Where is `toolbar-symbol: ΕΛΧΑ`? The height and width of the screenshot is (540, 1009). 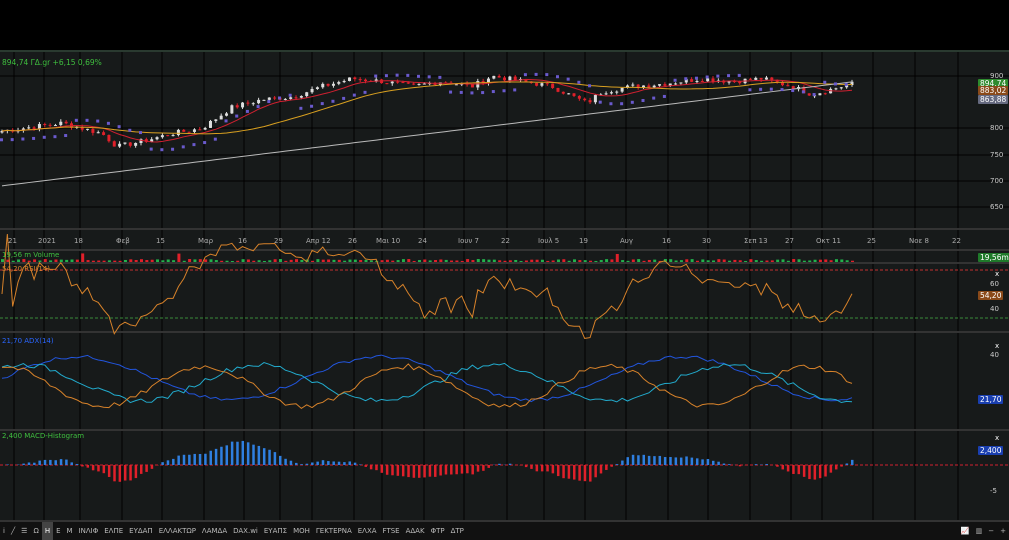 toolbar-symbol: ΕΛΧΑ is located at coordinates (367, 531).